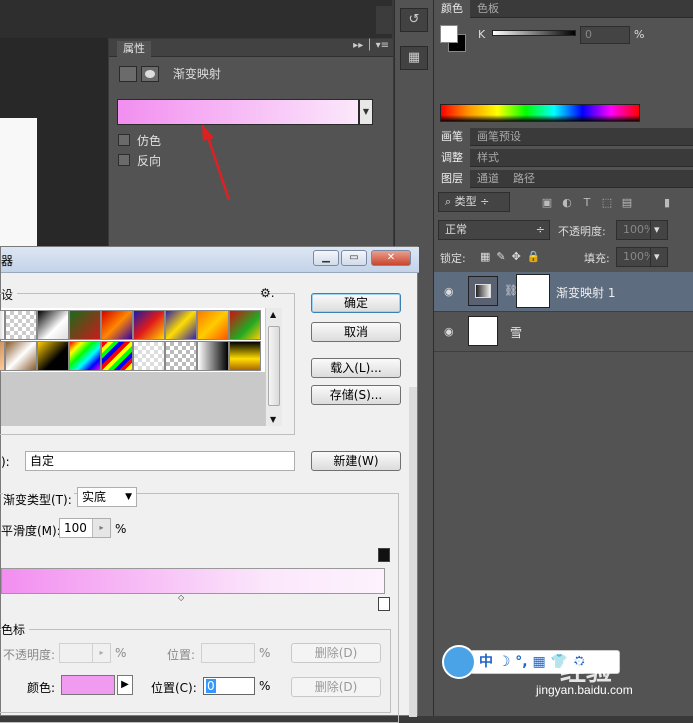 The height and width of the screenshot is (723, 693). Describe the element at coordinates (336, 687) in the screenshot. I see `delete-color-stop-button: 删除(D)` at that location.